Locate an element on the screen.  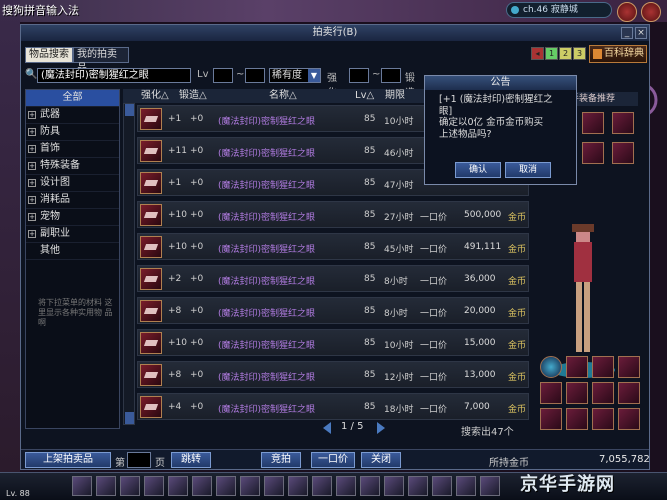
close-window-button: × is located at coordinates (641, 33).